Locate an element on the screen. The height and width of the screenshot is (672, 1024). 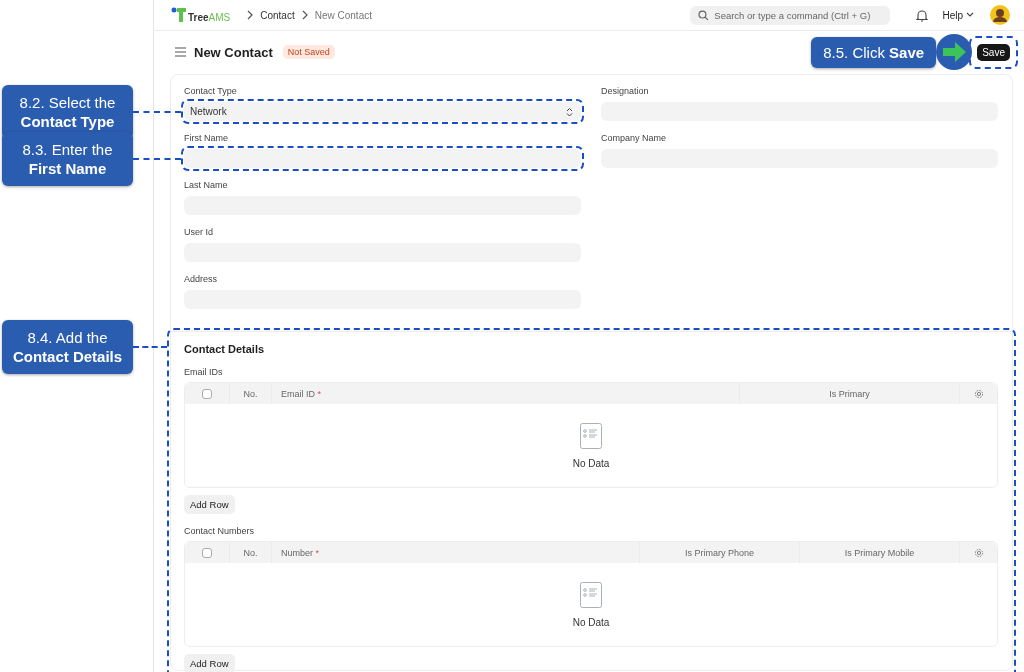
column-header: Number * is located at coordinates (456, 552).